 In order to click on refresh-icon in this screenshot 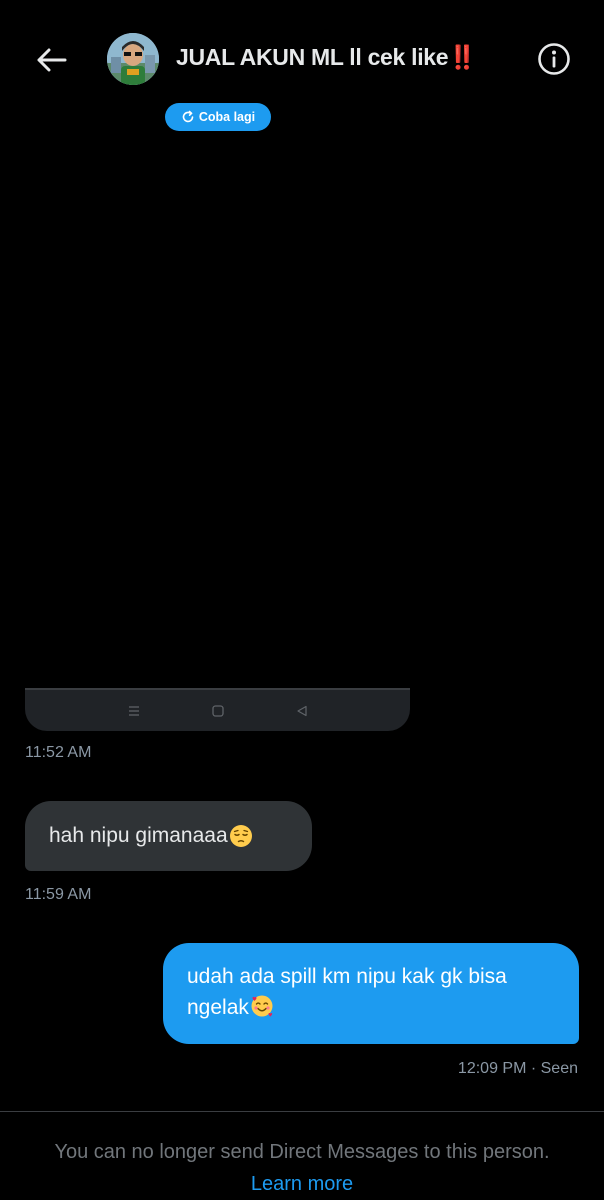, I will do `click(188, 116)`.